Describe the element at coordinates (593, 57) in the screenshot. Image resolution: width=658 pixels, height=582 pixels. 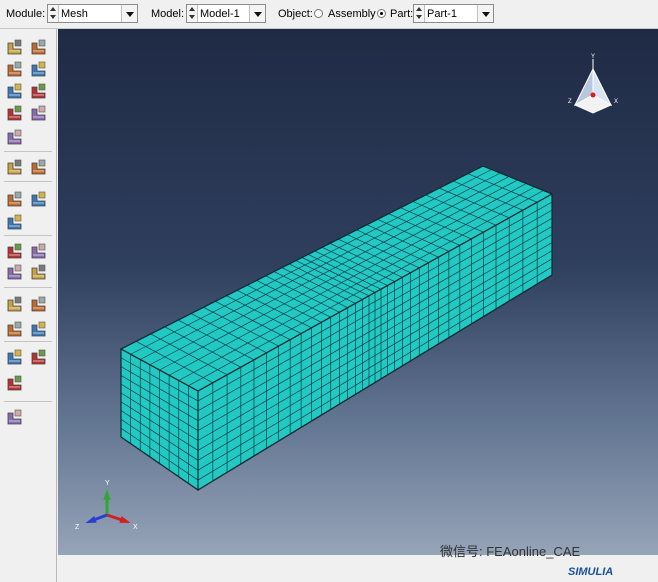
I see `view-cube-y-label: Y` at that location.